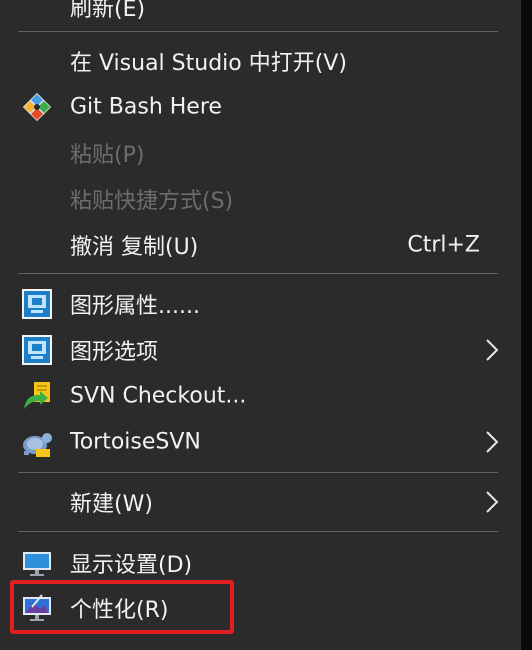 This screenshot has height=650, width=532. Describe the element at coordinates (260, 350) in the screenshot. I see `menu-item-graphics-options: 图形选项` at that location.